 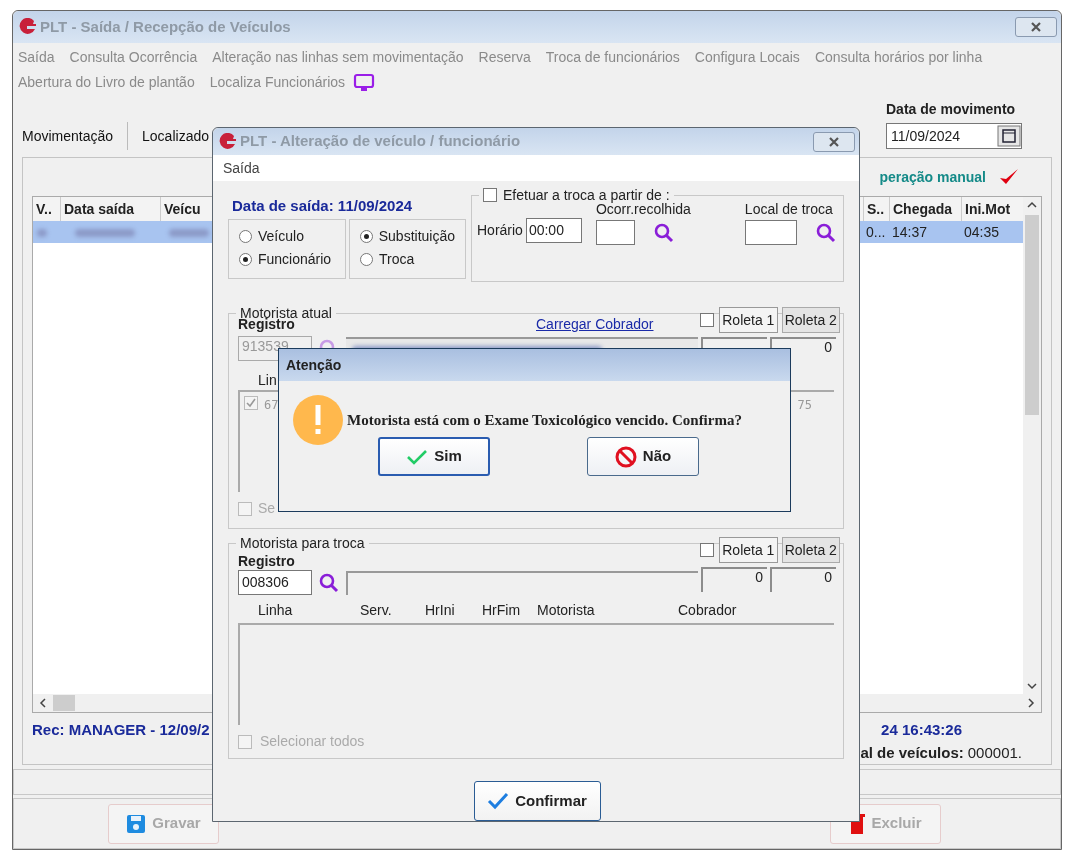 What do you see at coordinates (295, 259) in the screenshot?
I see `radio-label: Funcionário` at bounding box center [295, 259].